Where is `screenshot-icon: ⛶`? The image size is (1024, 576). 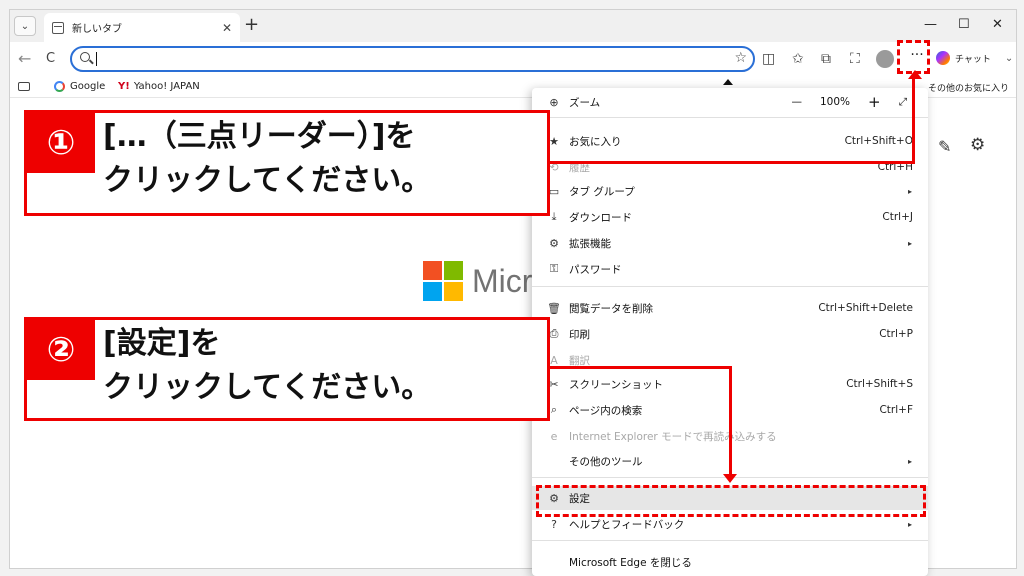
screenshot-icon: ⛶ is located at coordinates (855, 59).